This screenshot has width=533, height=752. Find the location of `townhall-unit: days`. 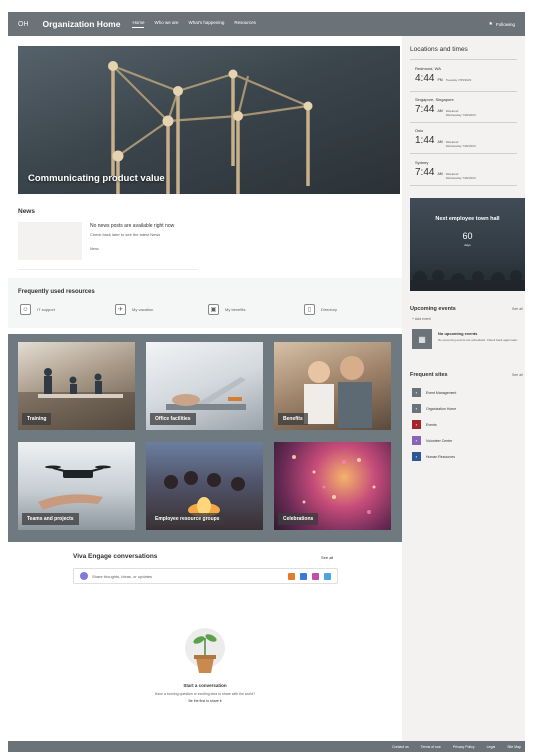

townhall-unit: days is located at coordinates (467, 245).